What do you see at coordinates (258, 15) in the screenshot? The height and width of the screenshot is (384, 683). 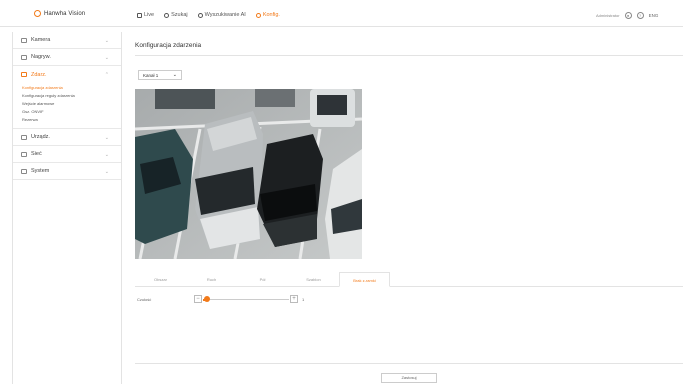 I see `gear-icon` at bounding box center [258, 15].